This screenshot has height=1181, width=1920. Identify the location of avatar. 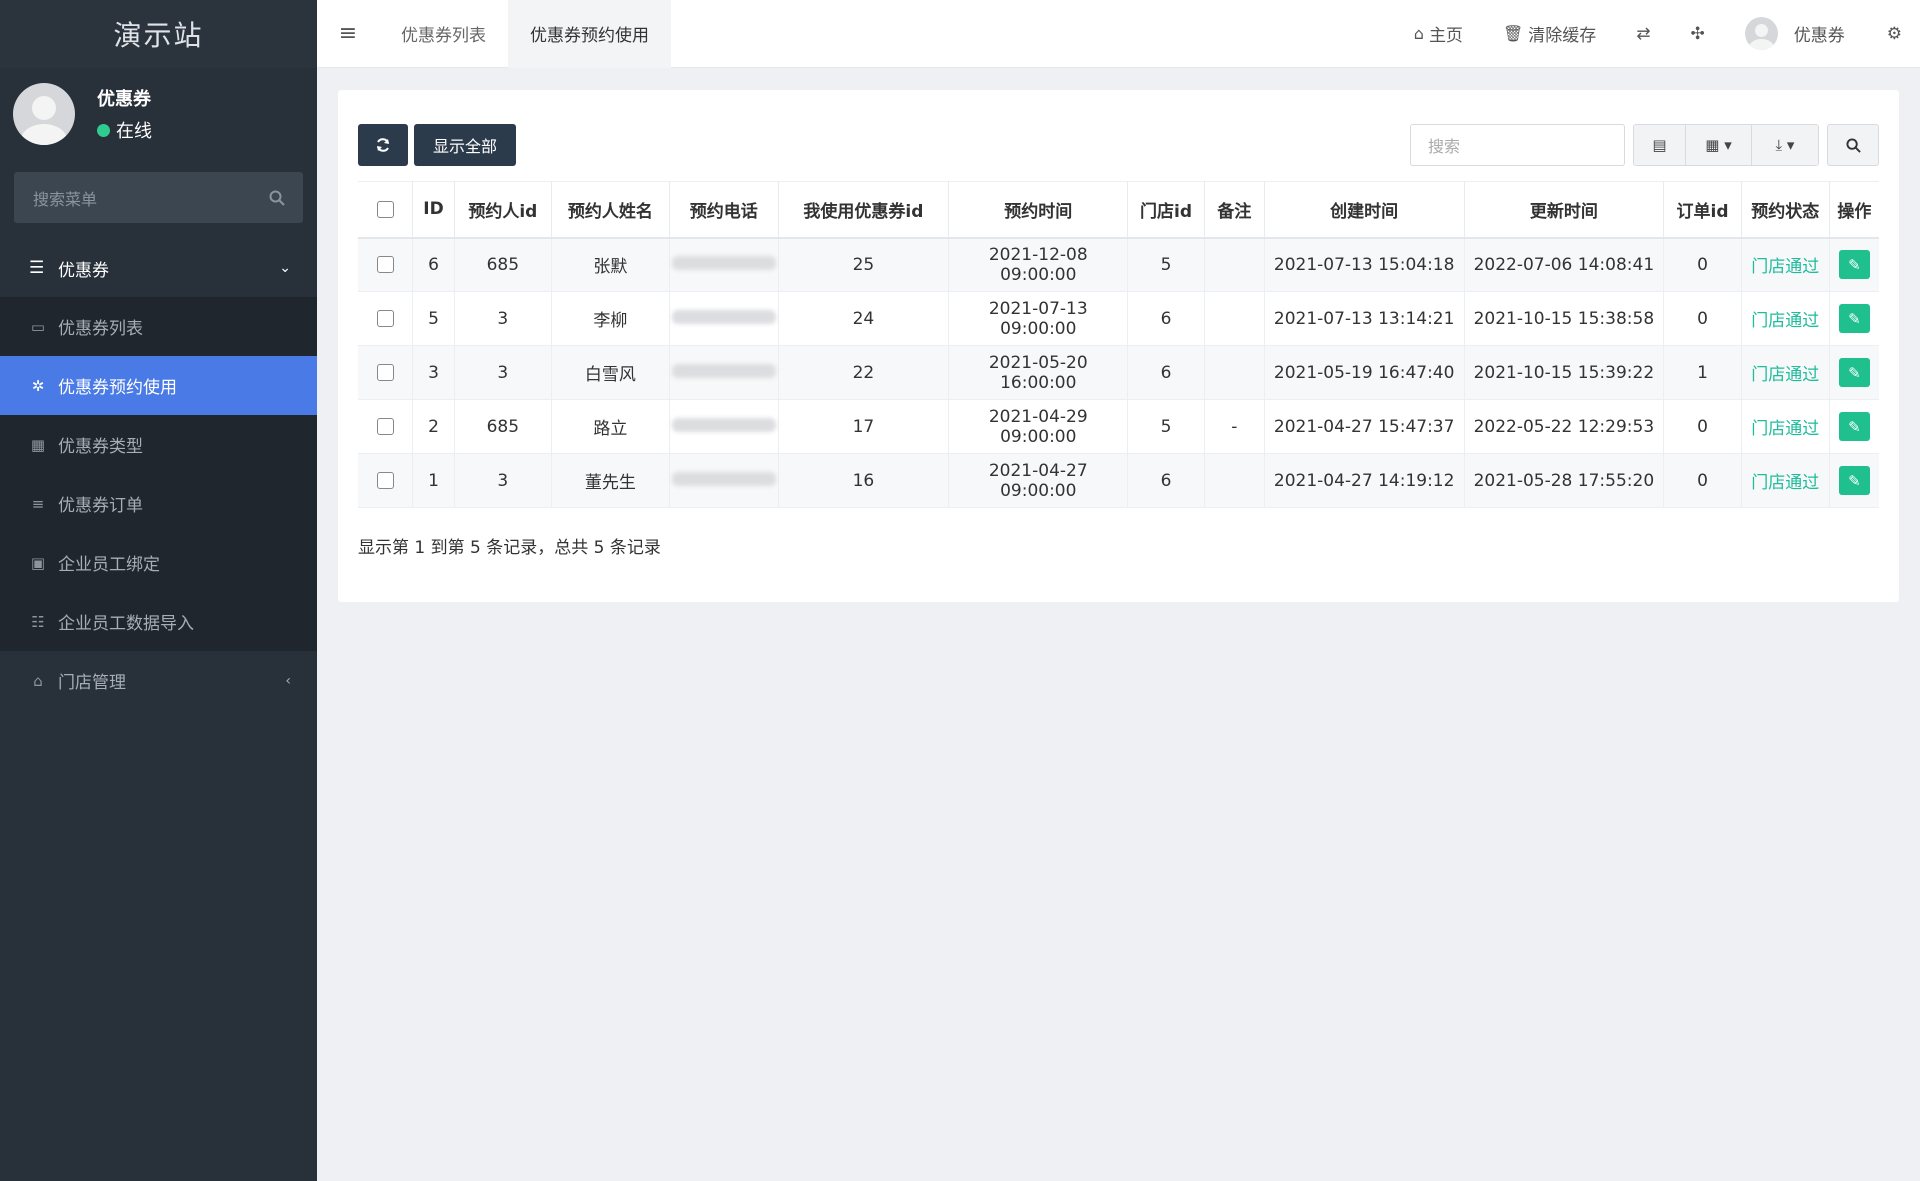
(1761, 33).